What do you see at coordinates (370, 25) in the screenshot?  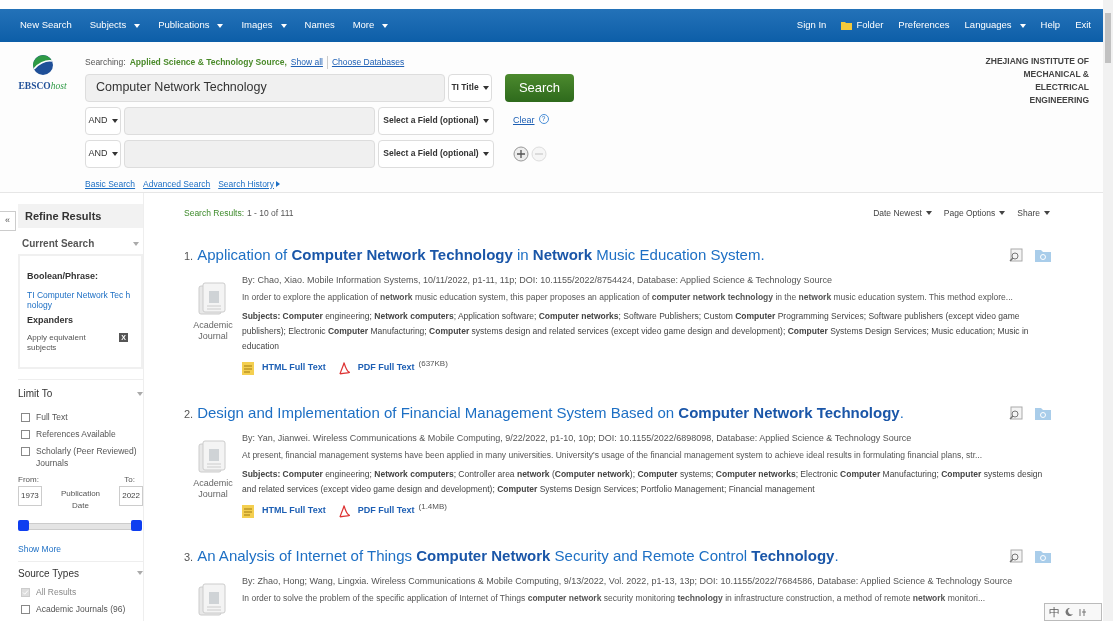 I see `nav-menu-item: More` at bounding box center [370, 25].